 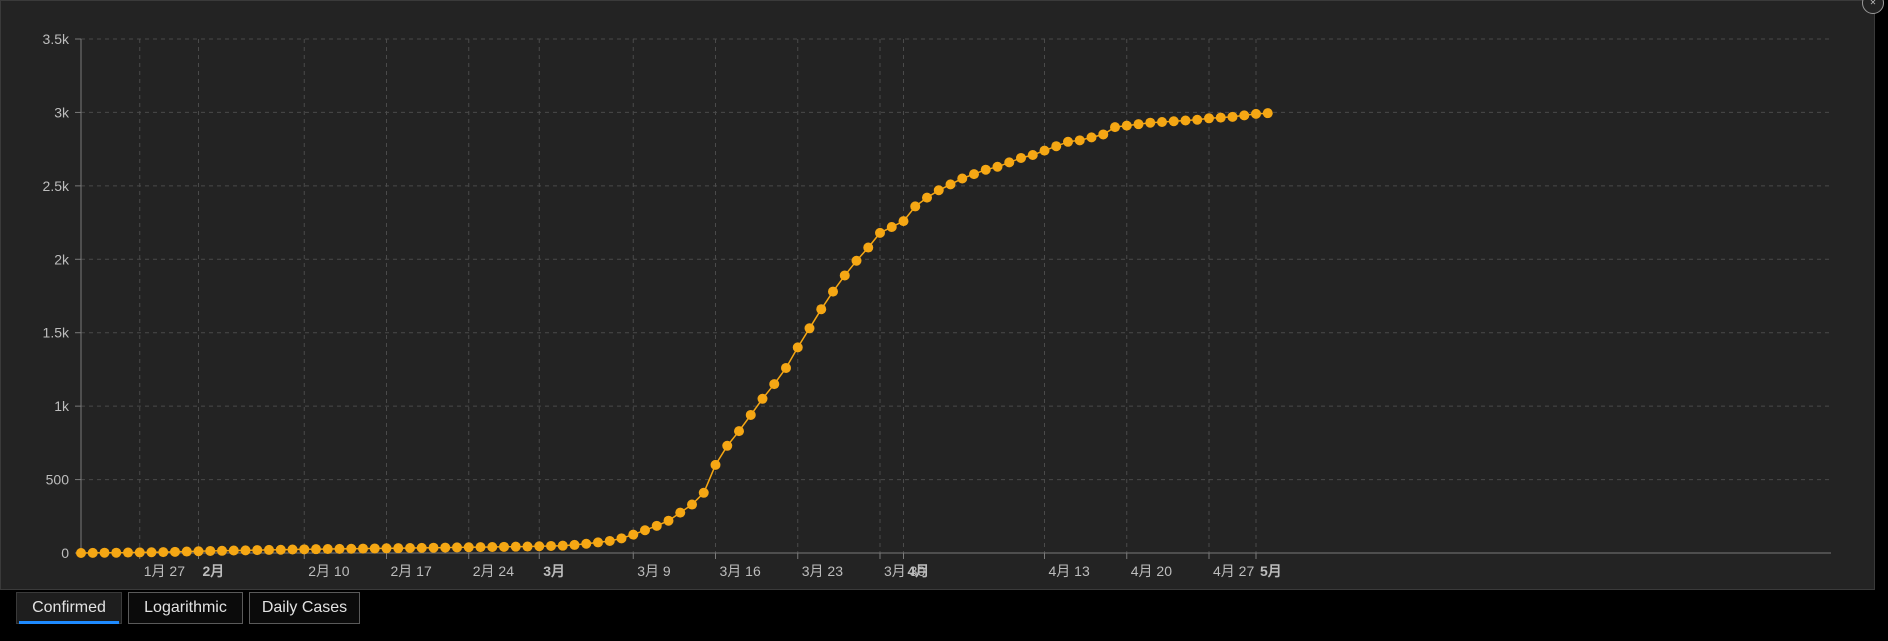 What do you see at coordinates (1233, 571) in the screenshot?
I see `x-tick-label: 4月 27` at bounding box center [1233, 571].